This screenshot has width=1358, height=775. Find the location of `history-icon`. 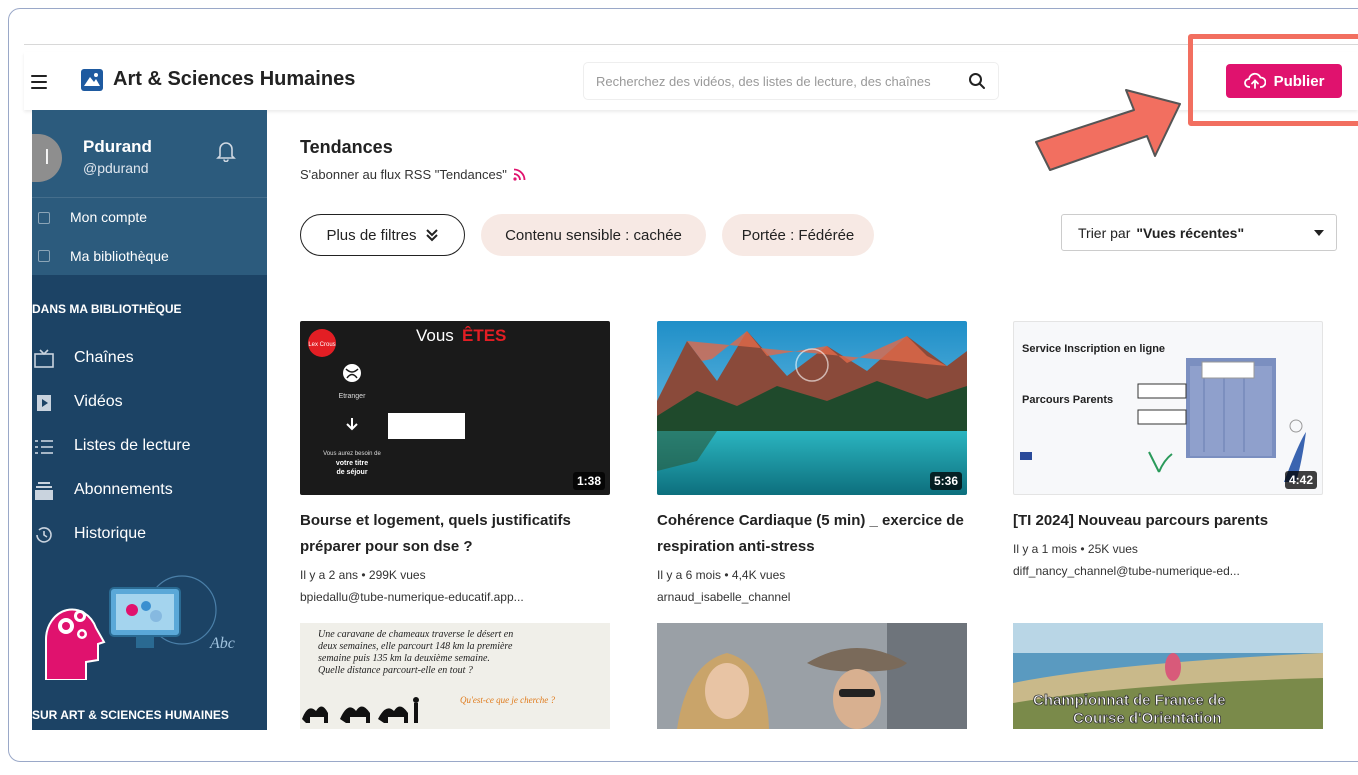

history-icon is located at coordinates (44, 535).